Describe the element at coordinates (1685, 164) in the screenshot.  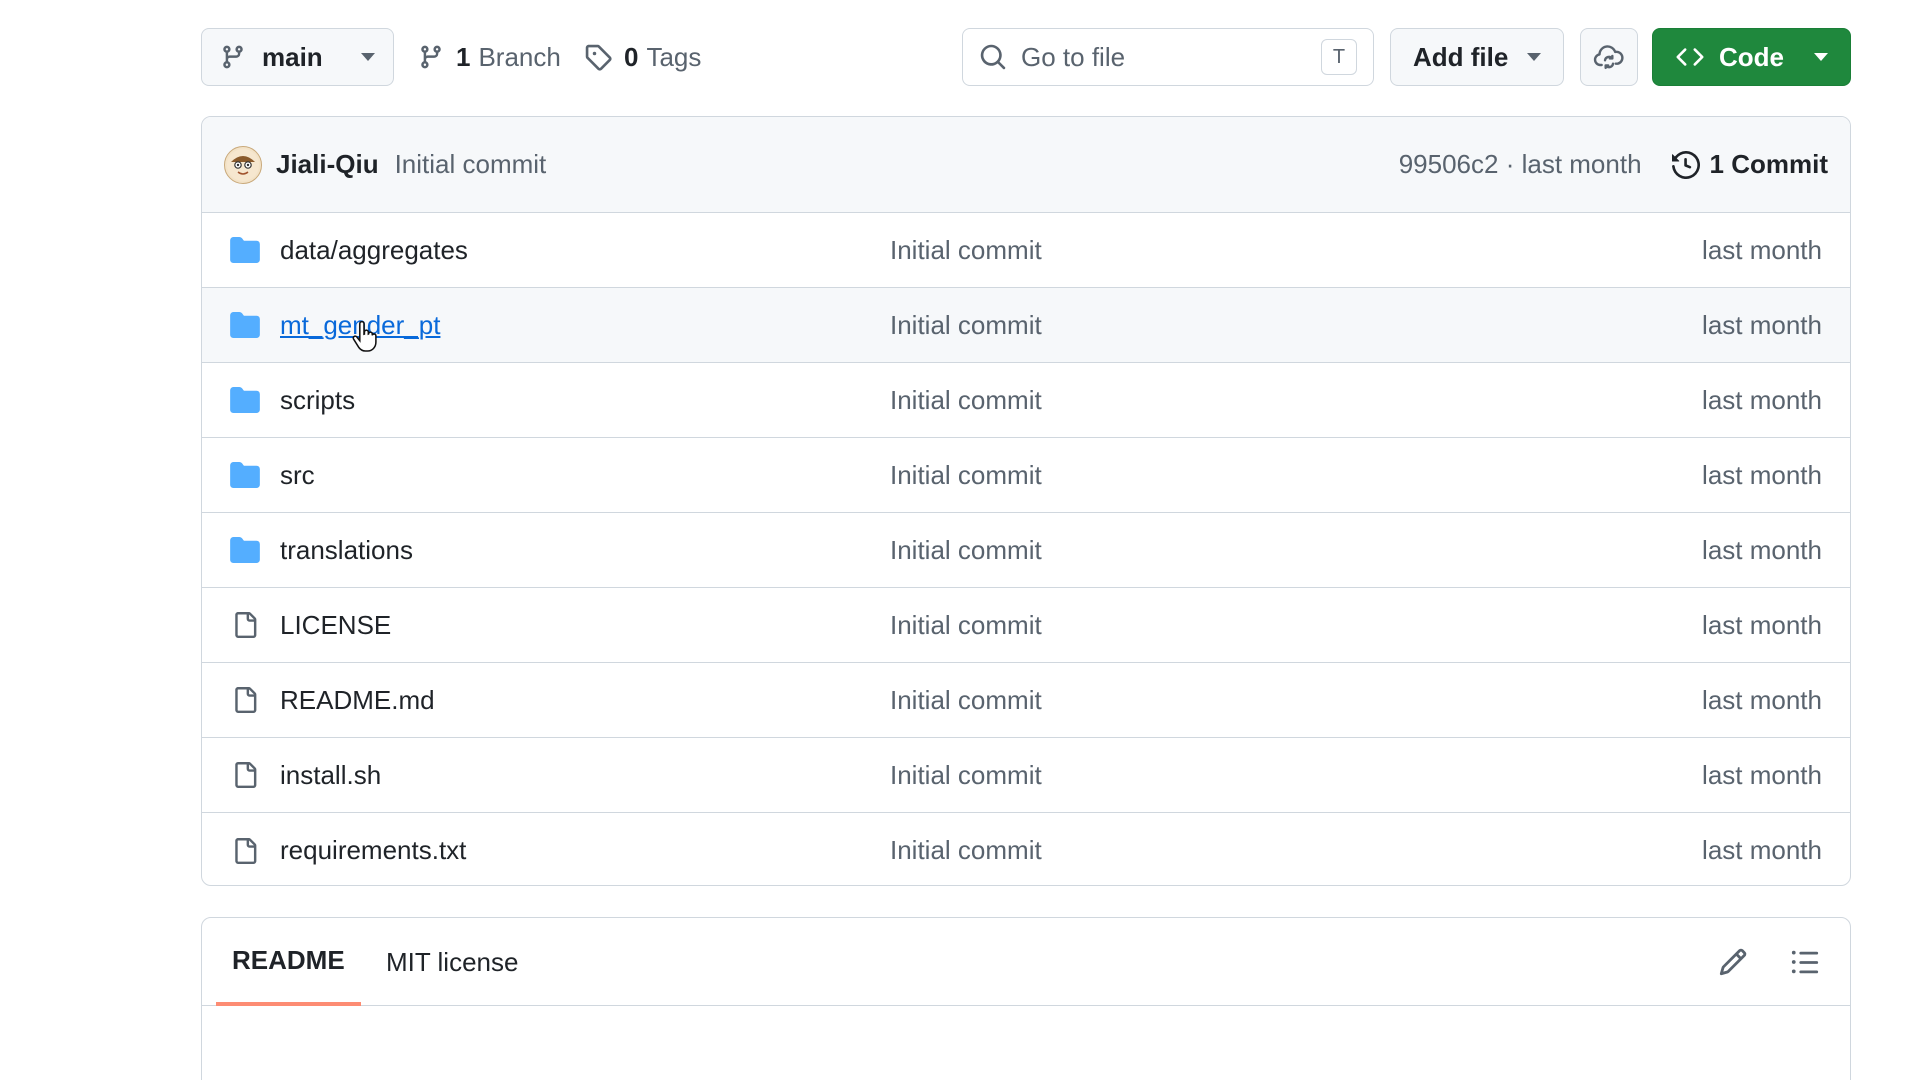
I see `history-icon` at that location.